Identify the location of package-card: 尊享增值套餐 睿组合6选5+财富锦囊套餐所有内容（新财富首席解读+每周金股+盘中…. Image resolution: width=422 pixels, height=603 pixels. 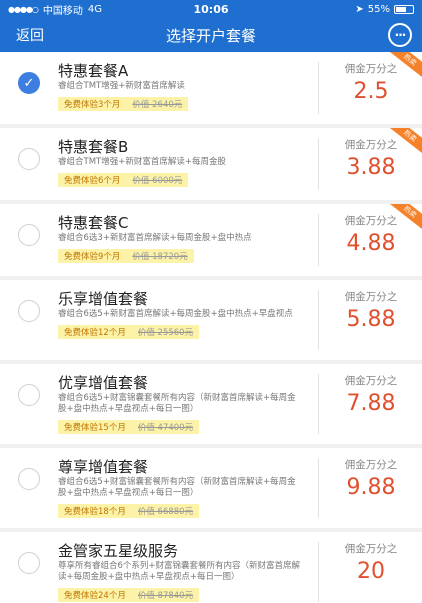
(211, 488).